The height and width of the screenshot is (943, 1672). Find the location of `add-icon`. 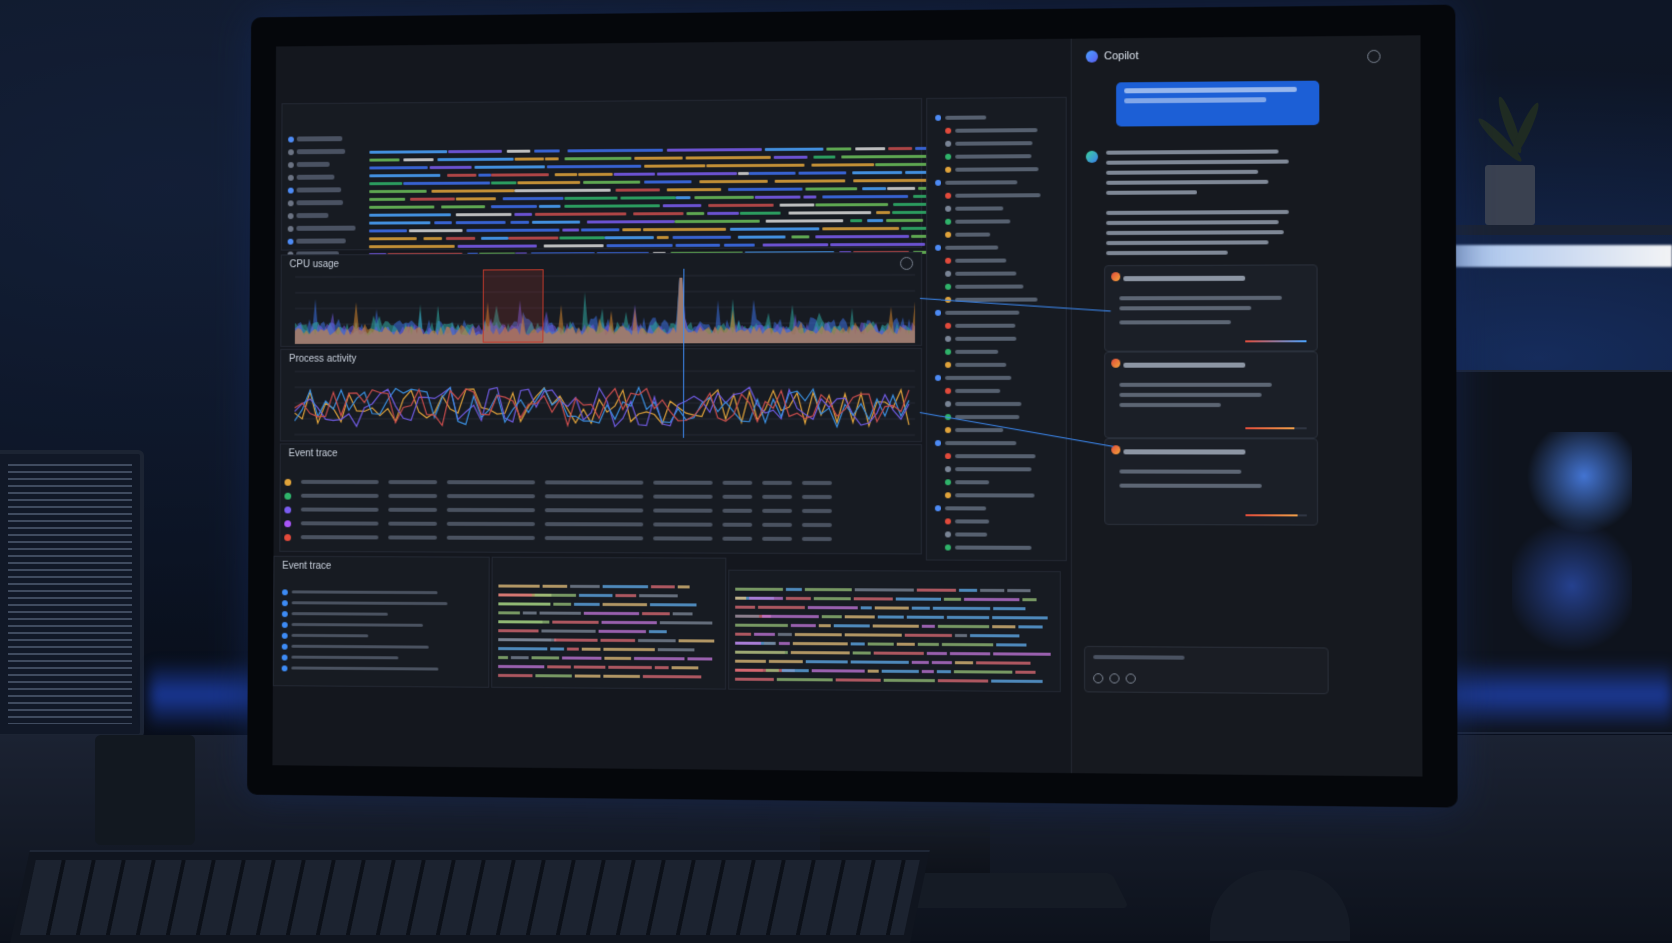

add-icon is located at coordinates (1131, 678).